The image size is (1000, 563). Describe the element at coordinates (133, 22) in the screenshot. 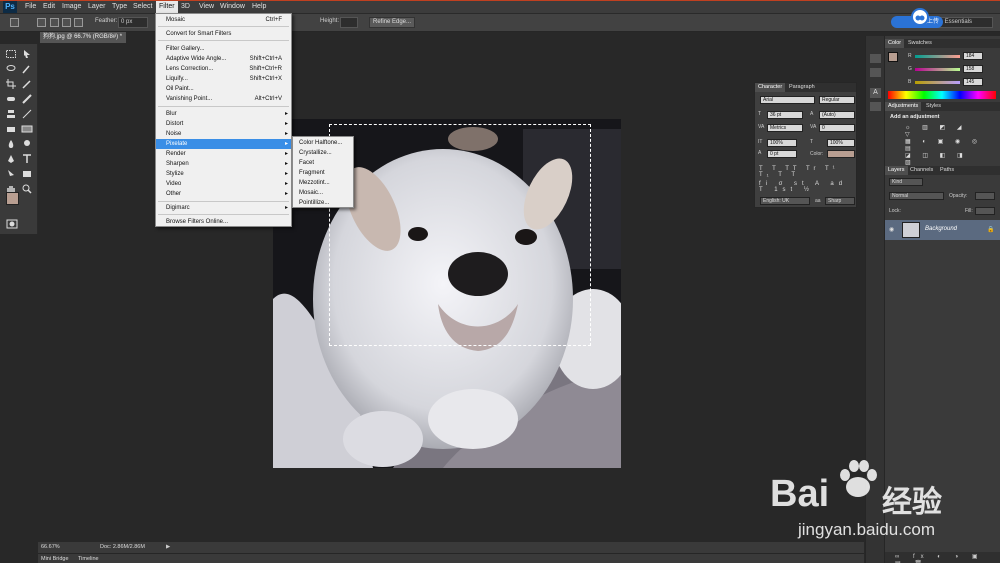

I see `feather-input: 0 px` at that location.